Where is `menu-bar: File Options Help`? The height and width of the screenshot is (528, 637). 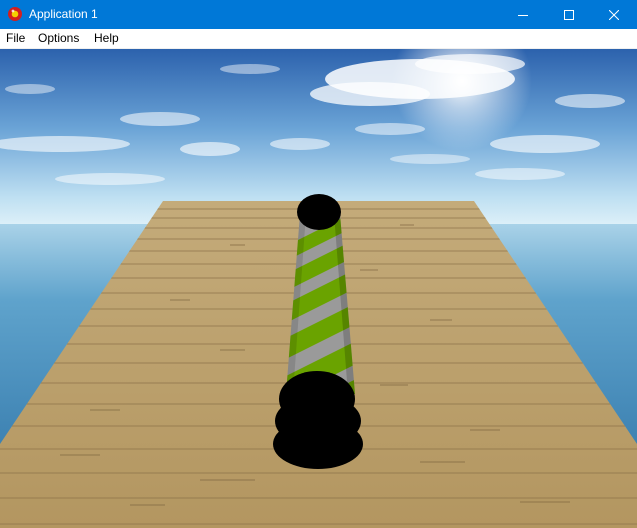 menu-bar: File Options Help is located at coordinates (318, 39).